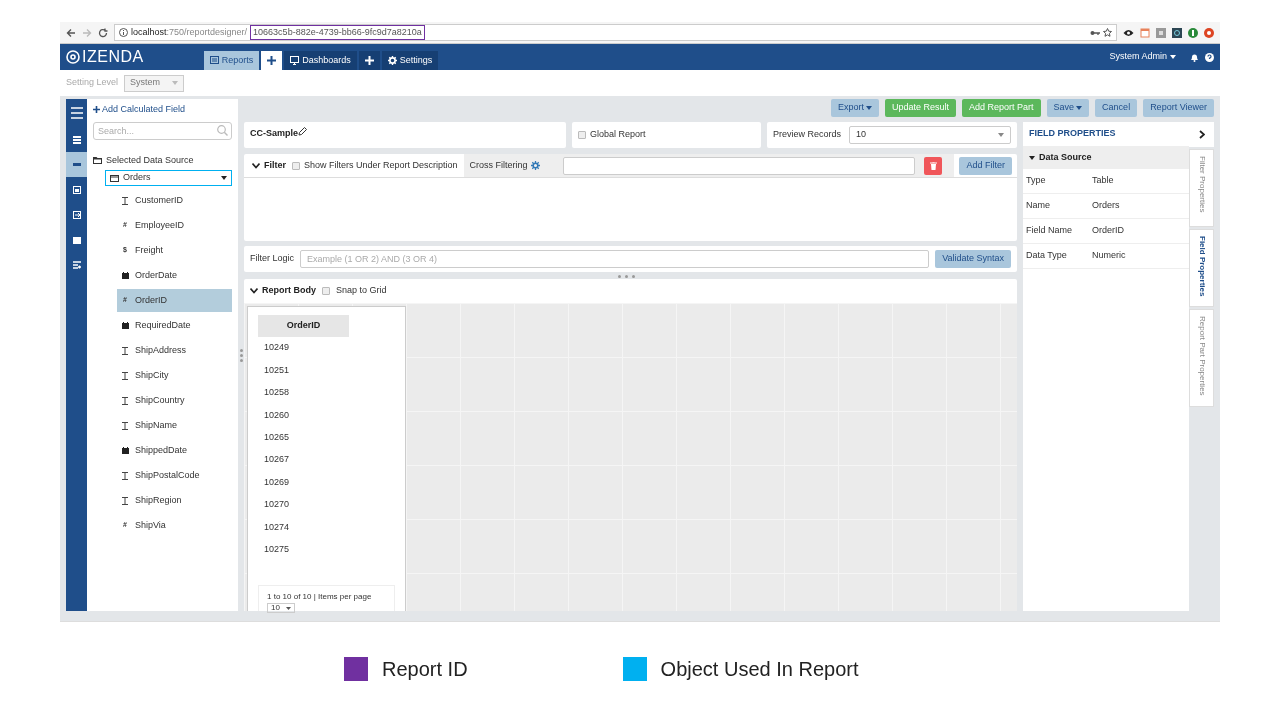 This screenshot has width=1280, height=720. I want to click on add-filter-button: Add Filter, so click(985, 165).